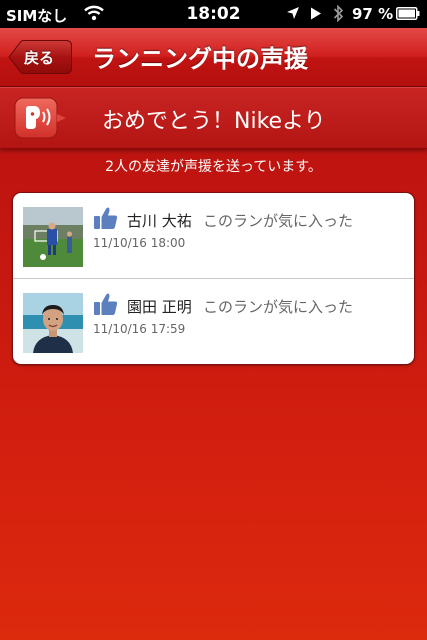 This screenshot has width=427, height=640. I want to click on friends-count-label: 2人の友達が声援を送っています。, so click(213, 167).